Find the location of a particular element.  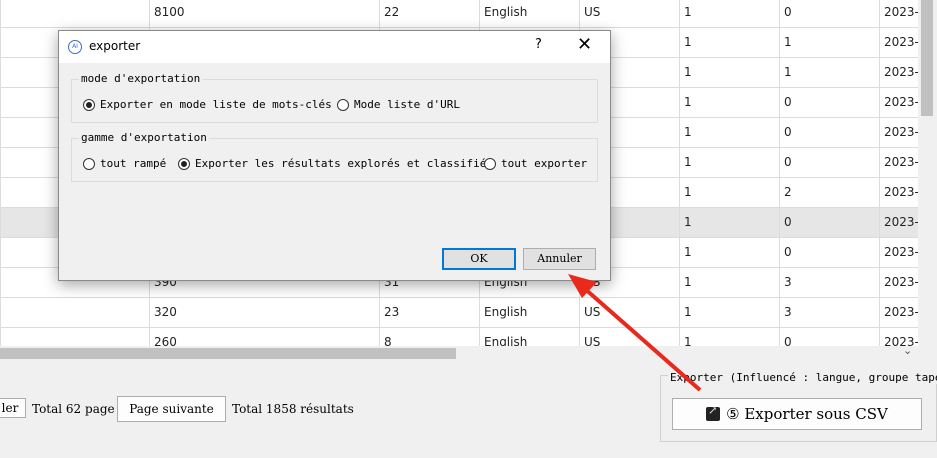

close-icon: ✕ is located at coordinates (584, 44).